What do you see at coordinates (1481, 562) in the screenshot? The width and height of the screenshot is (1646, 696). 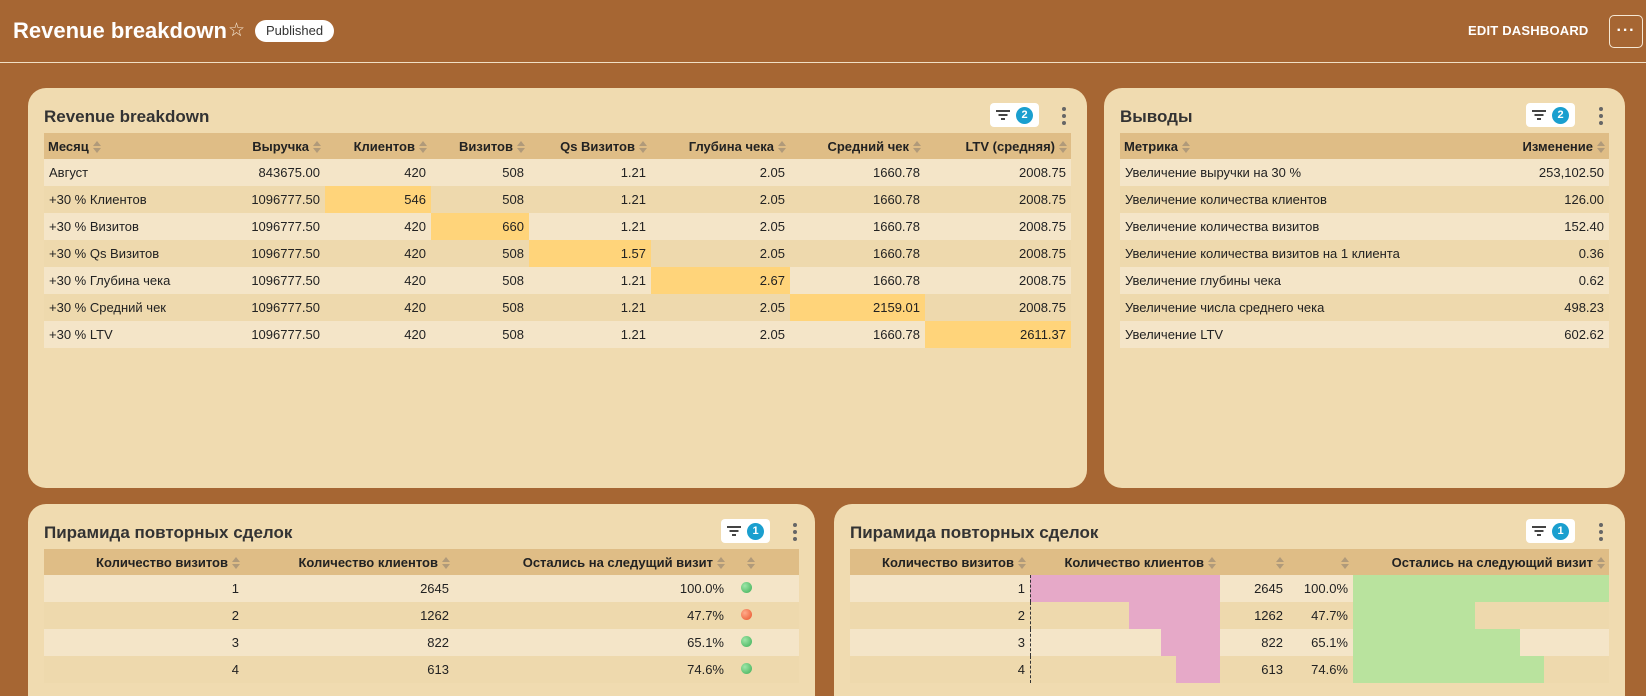 I see `column-header: Остались на следующий визит` at bounding box center [1481, 562].